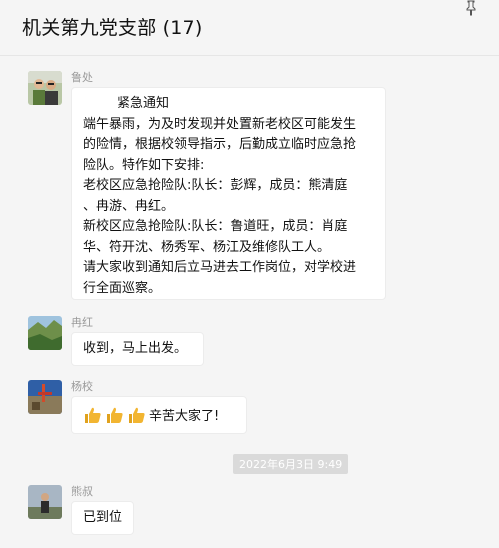 The width and height of the screenshot is (499, 548). Describe the element at coordinates (220, 267) in the screenshot. I see `message-line: 请大家收到通知后立马进去工作岗位，对学校进` at that location.